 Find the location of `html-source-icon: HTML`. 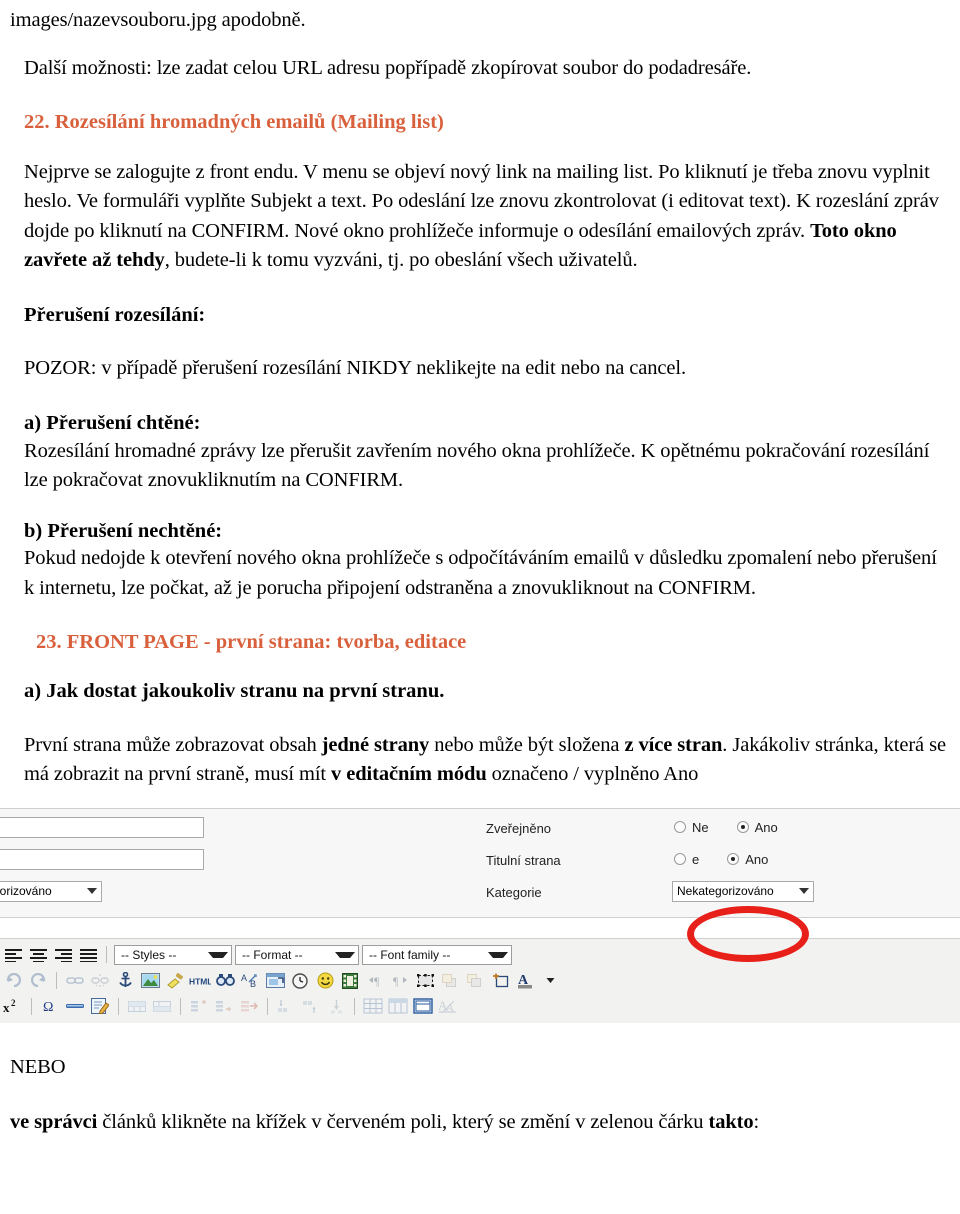

html-source-icon: HTML is located at coordinates (200, 980).